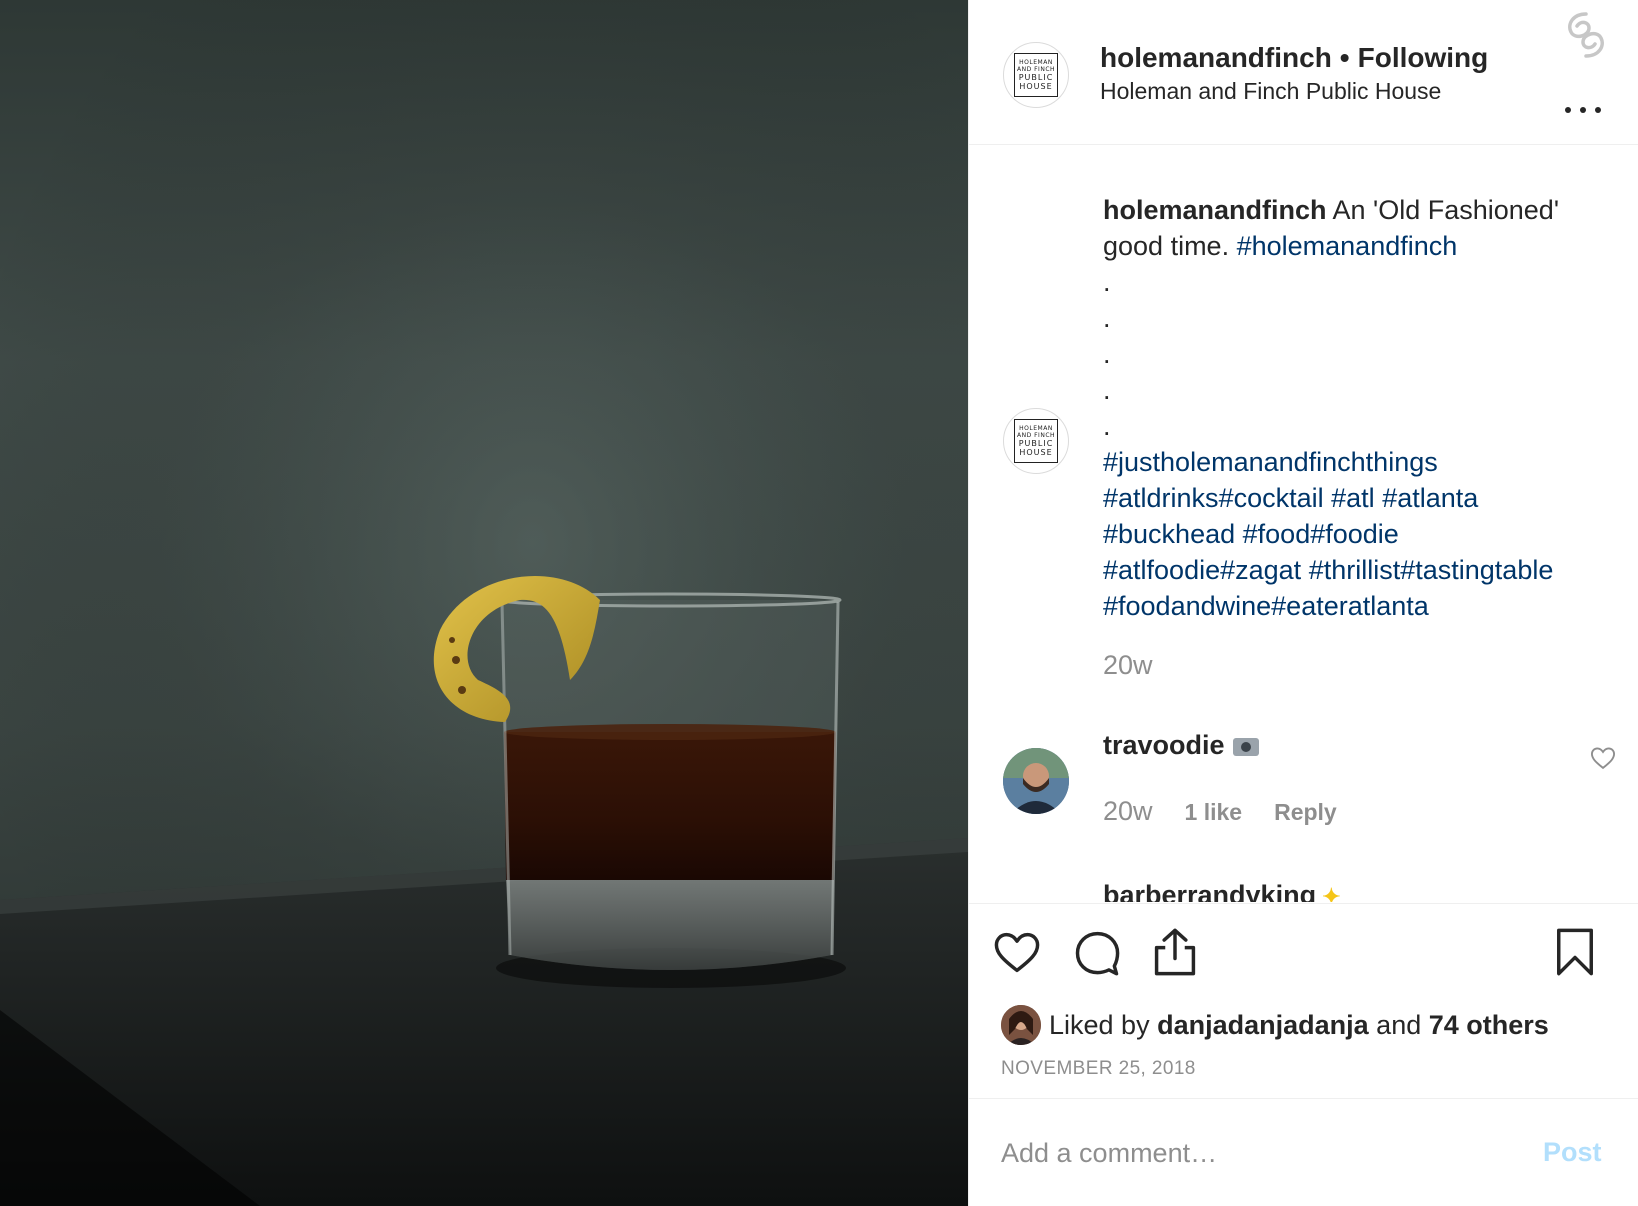  I want to click on liked-by-line: Liked by danjadanjadanja and 74 others, so click(1275, 1025).